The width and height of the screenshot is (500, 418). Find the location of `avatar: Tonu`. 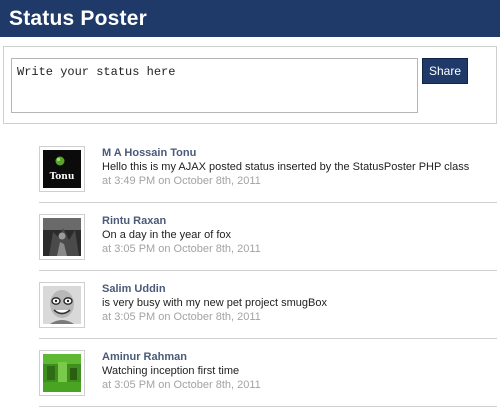

avatar: Tonu is located at coordinates (62, 169).